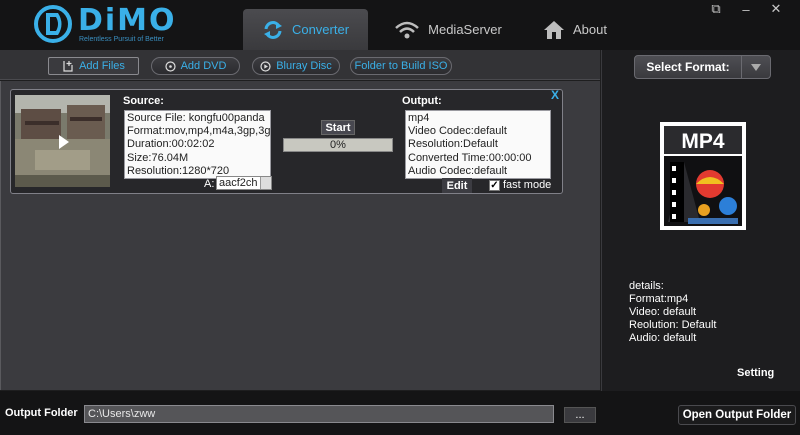  Describe the element at coordinates (41, 413) in the screenshot. I see `output-folder-label: Output Folder` at that location.